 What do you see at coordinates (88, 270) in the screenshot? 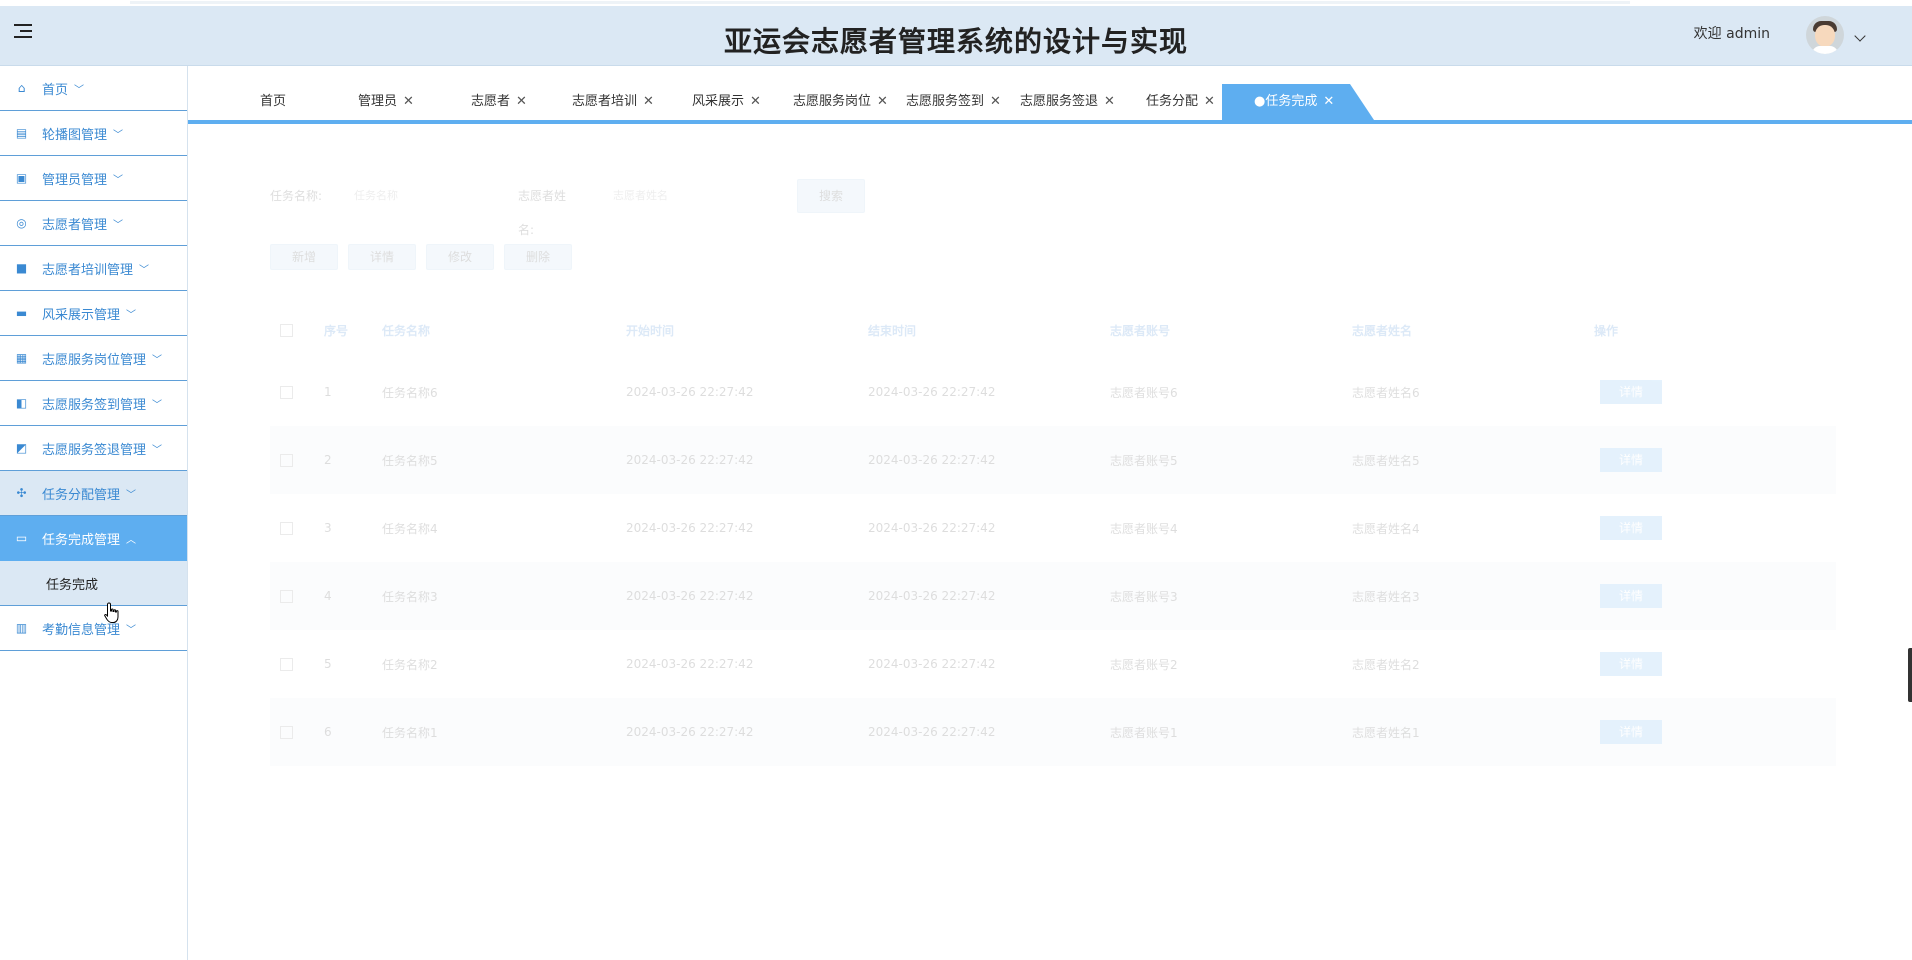
I see `sidebar-item-label: 志愿者培训管理` at bounding box center [88, 270].